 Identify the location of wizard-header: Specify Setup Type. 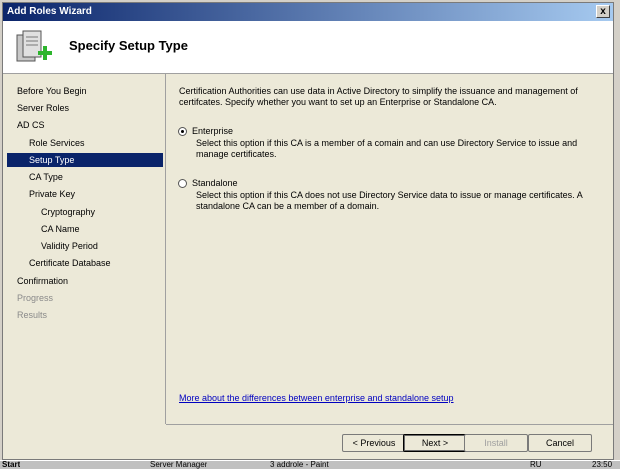
(308, 47).